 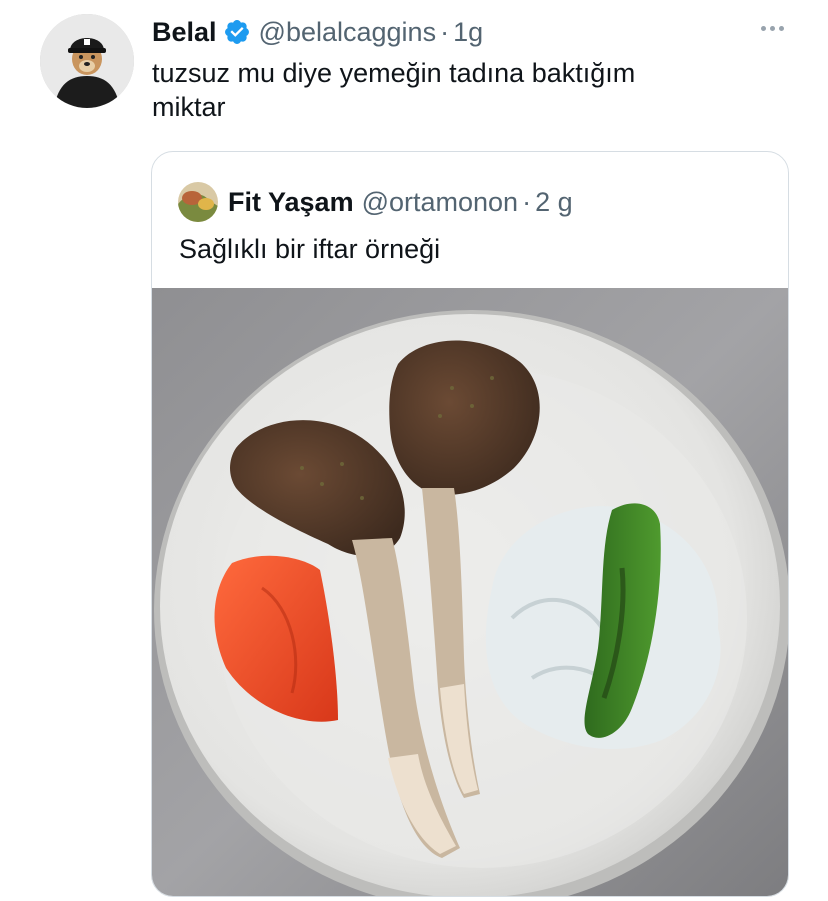 What do you see at coordinates (772, 28) in the screenshot?
I see `more-options-icon` at bounding box center [772, 28].